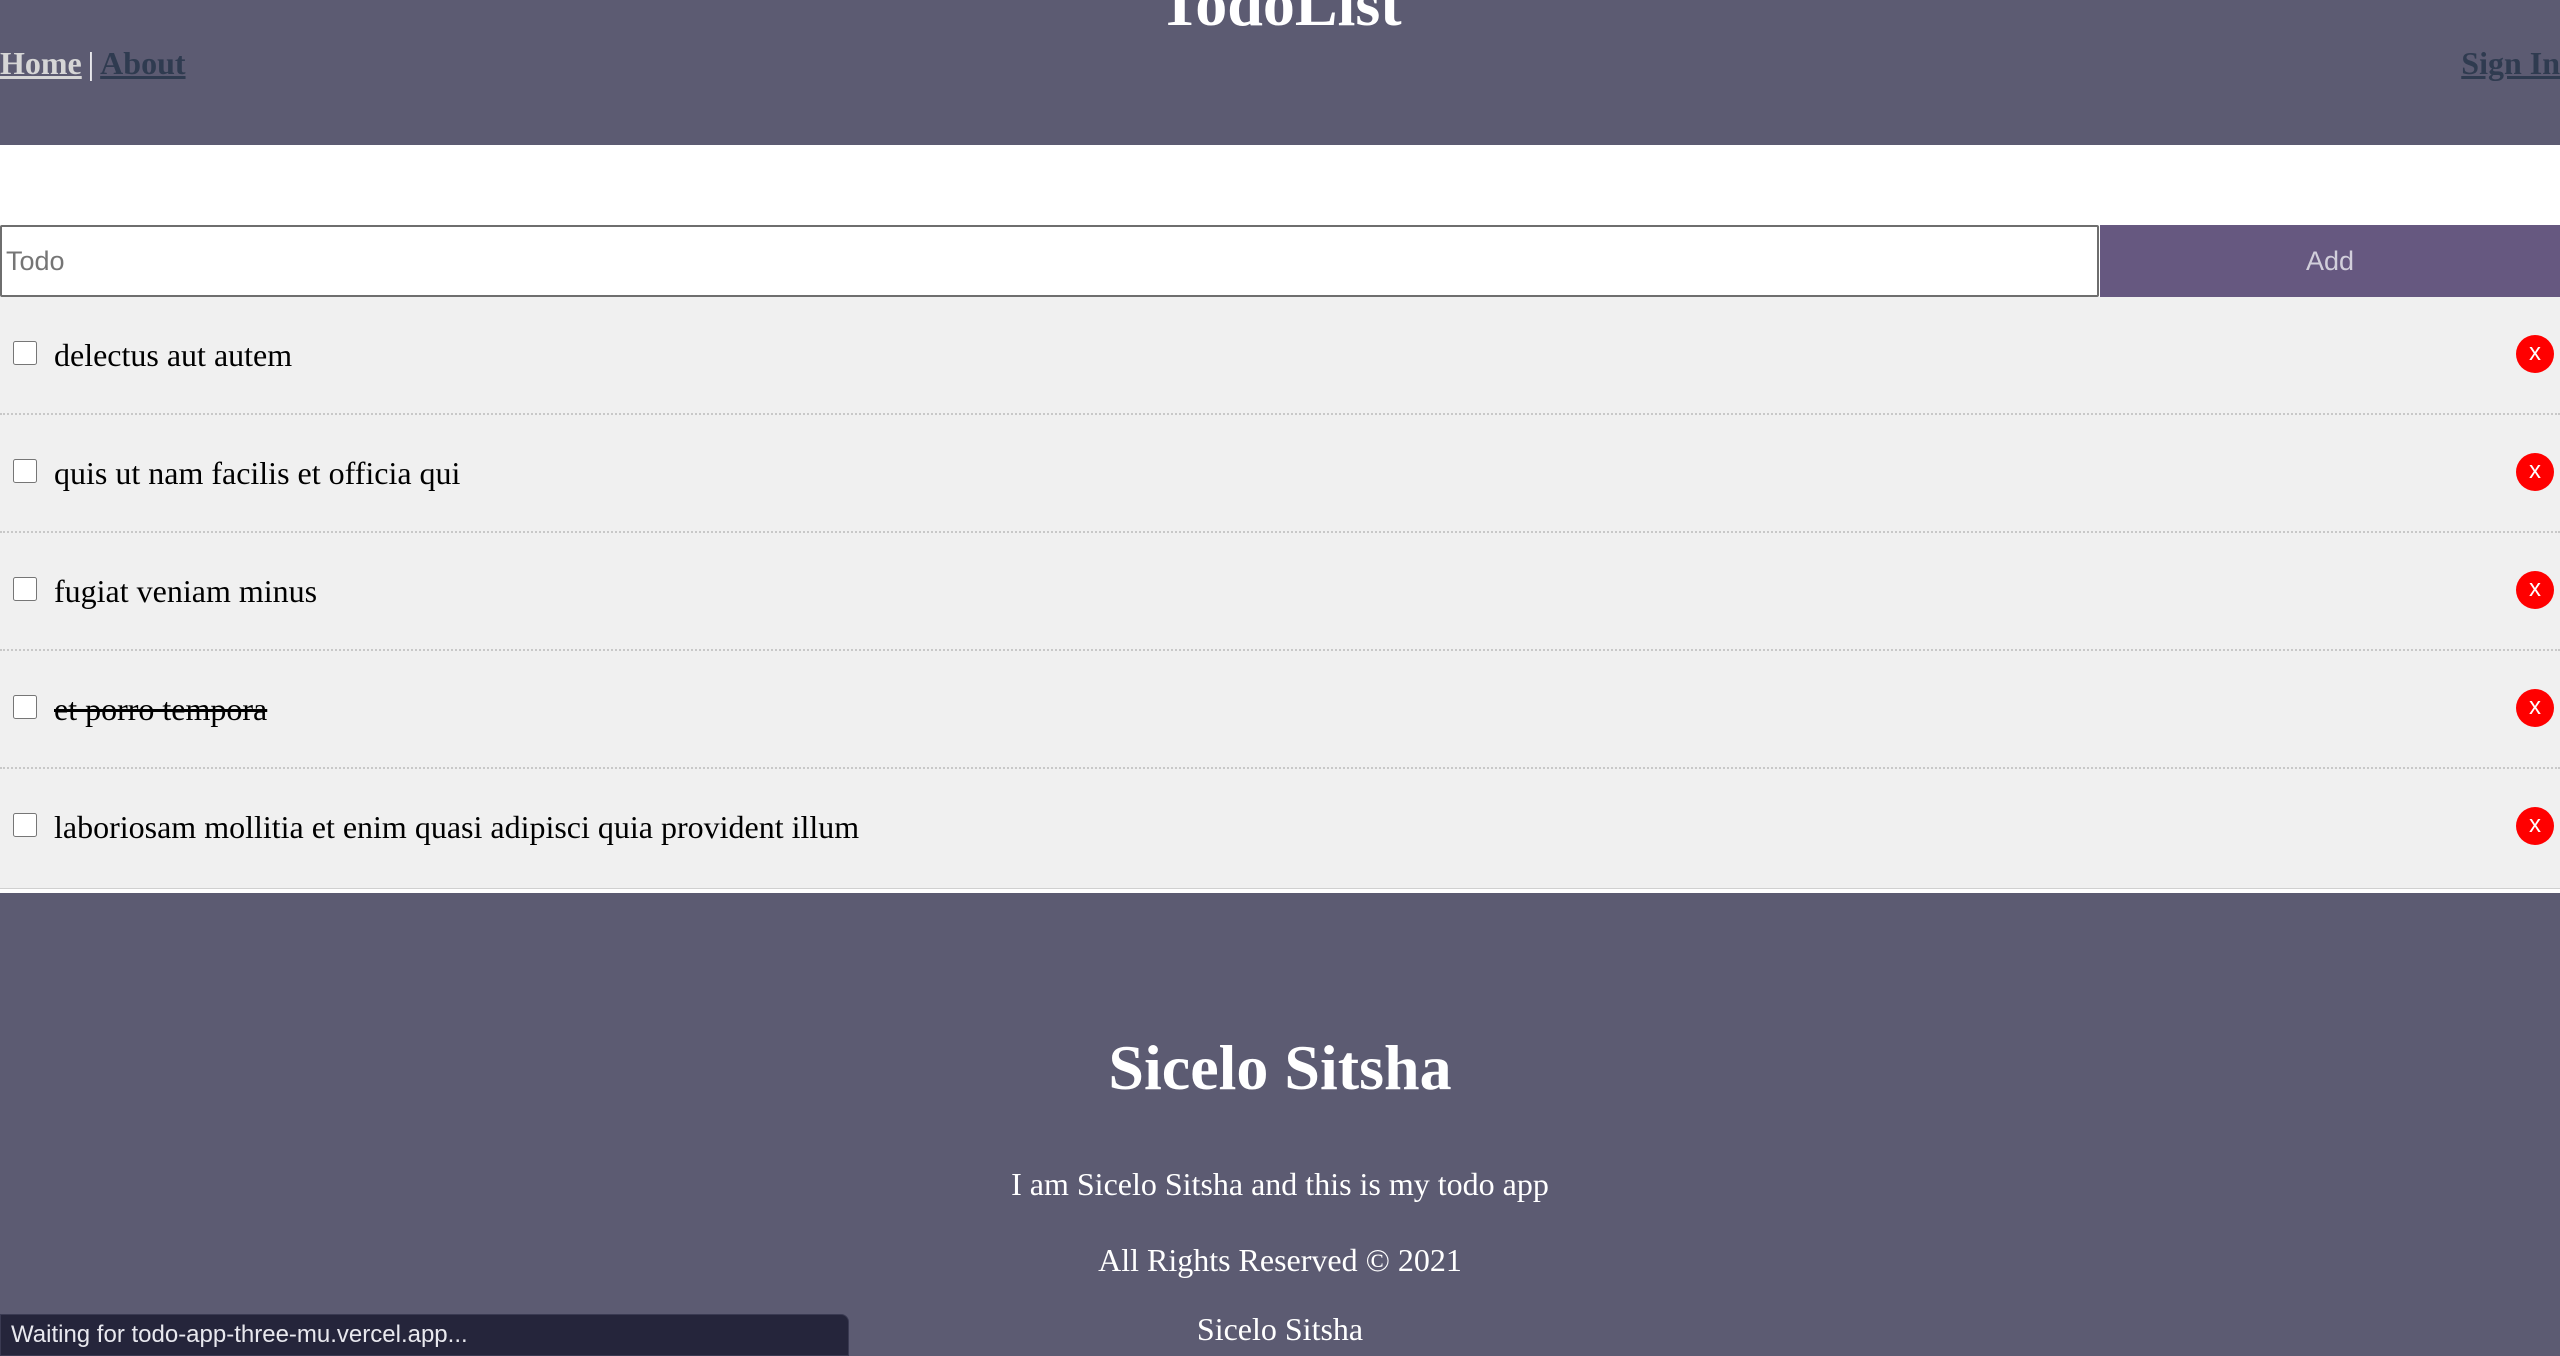 This screenshot has height=1356, width=2560. What do you see at coordinates (2510, 63) in the screenshot?
I see `sign-in-link: Sign In` at bounding box center [2510, 63].